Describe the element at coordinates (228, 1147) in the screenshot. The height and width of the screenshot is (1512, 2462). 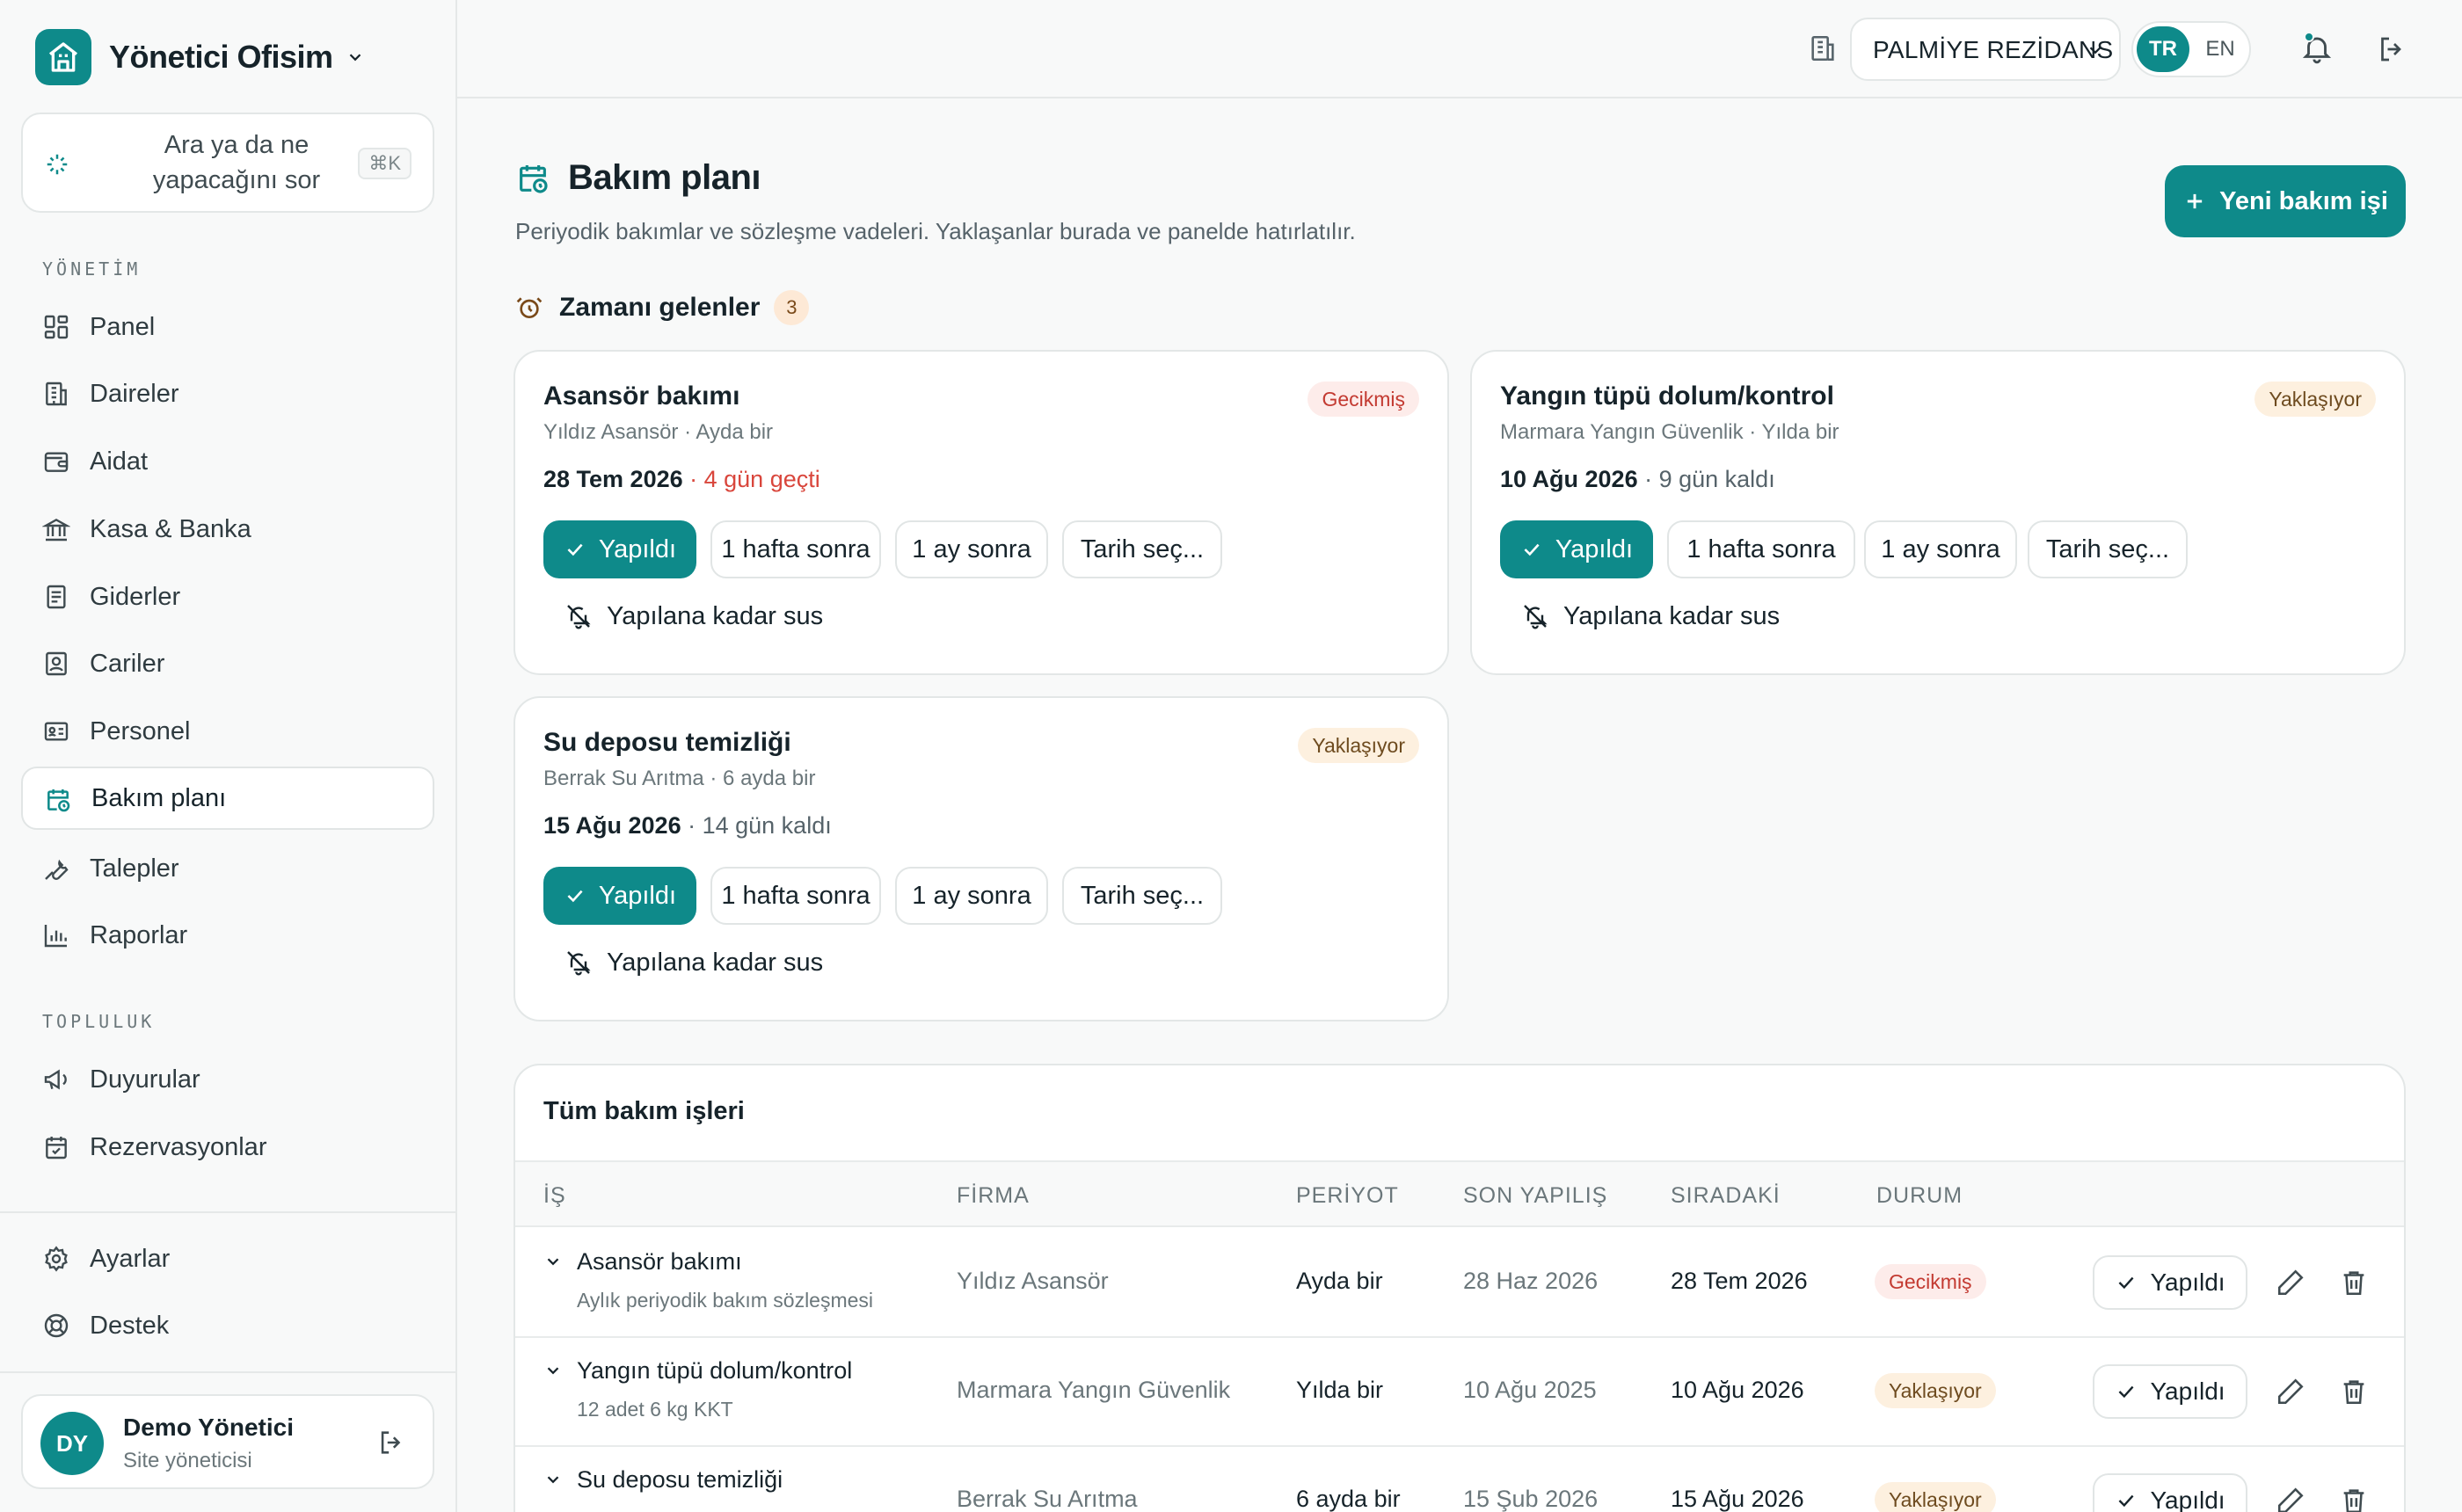
I see `sidebar-item-rezervasyonlar: Rezervasyonlar` at that location.